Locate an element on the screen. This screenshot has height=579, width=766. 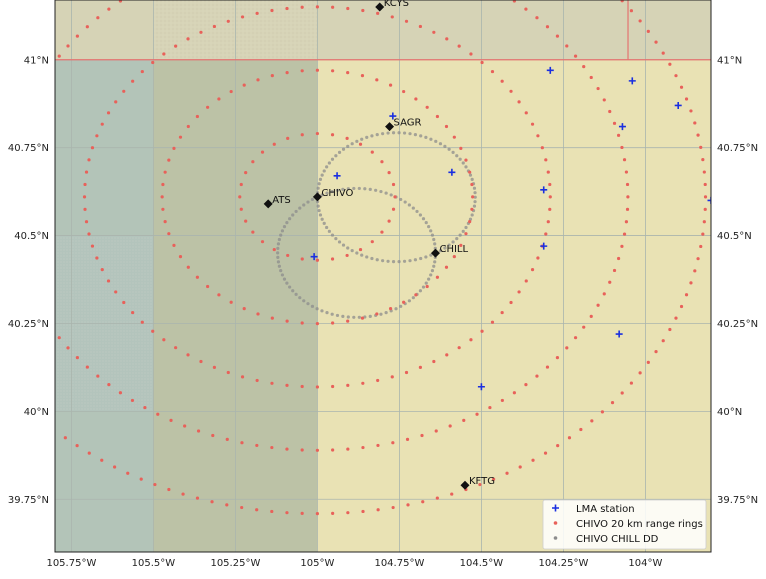
latitude-tick-label-left: 39.75°N is located at coordinates (28, 500).